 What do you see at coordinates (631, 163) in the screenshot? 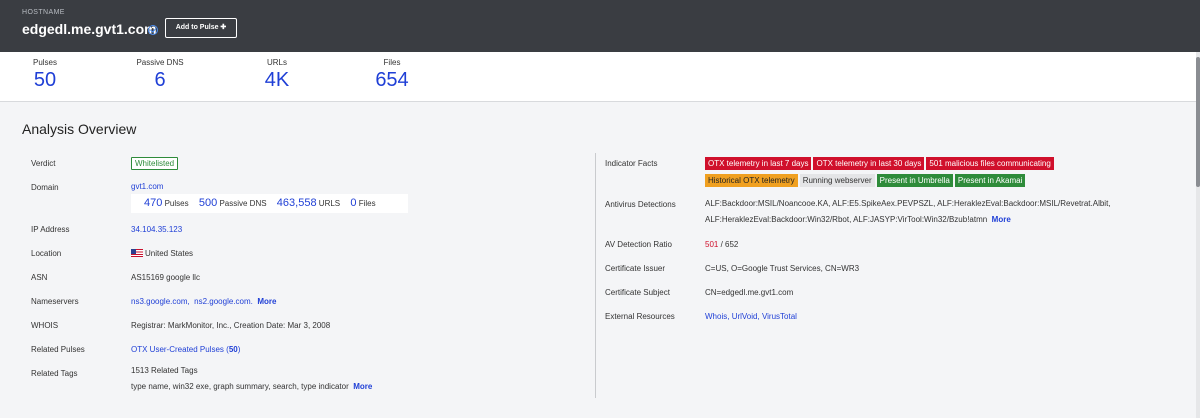
I see `indicator-facts-label: Indicator Facts` at bounding box center [631, 163].